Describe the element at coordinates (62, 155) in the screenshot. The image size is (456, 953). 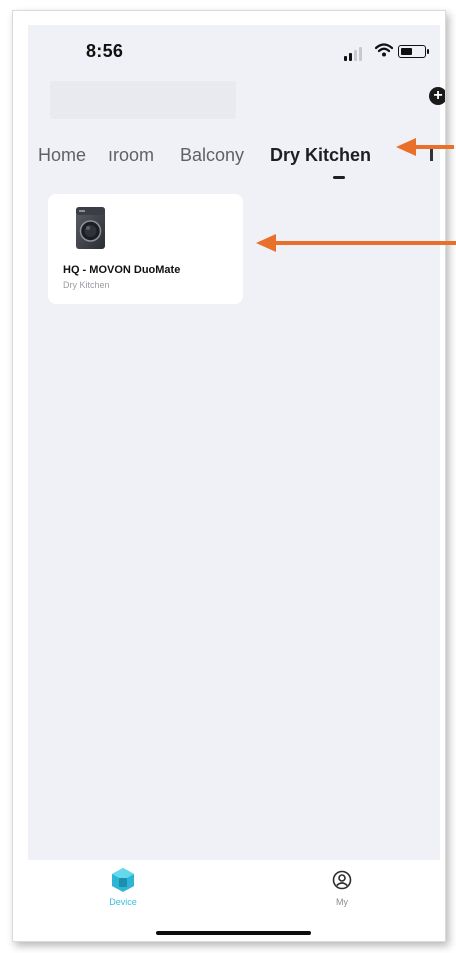
I see `tab-home: Home` at that location.